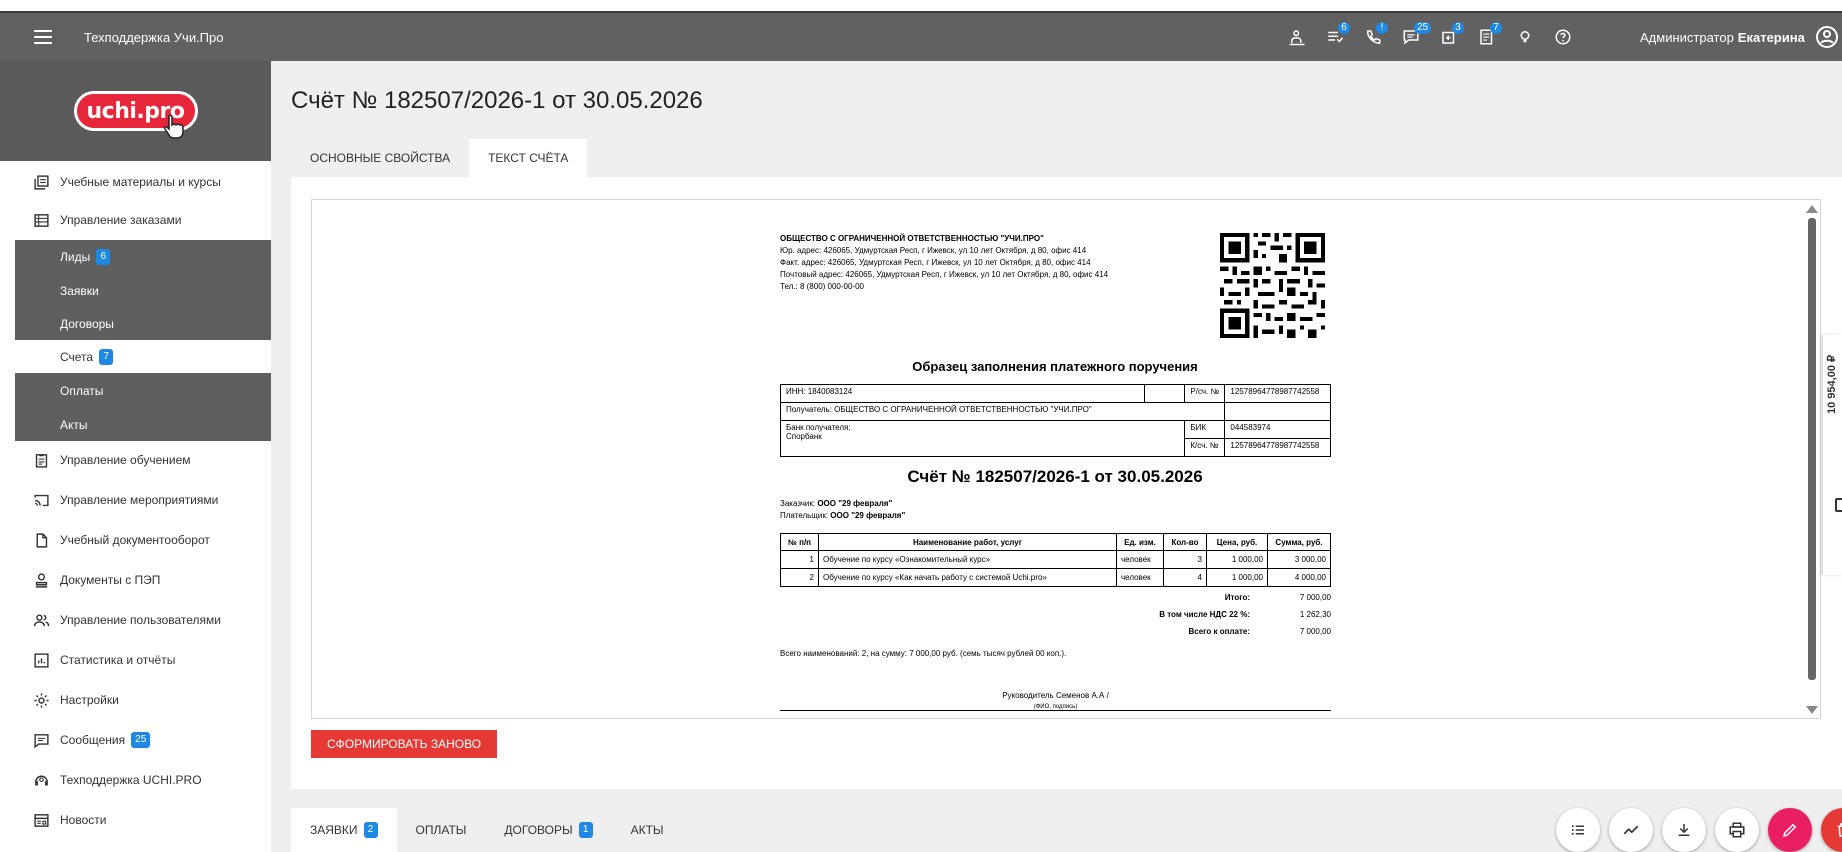  Describe the element at coordinates (74, 424) in the screenshot. I see `subnav-label: Акты` at that location.